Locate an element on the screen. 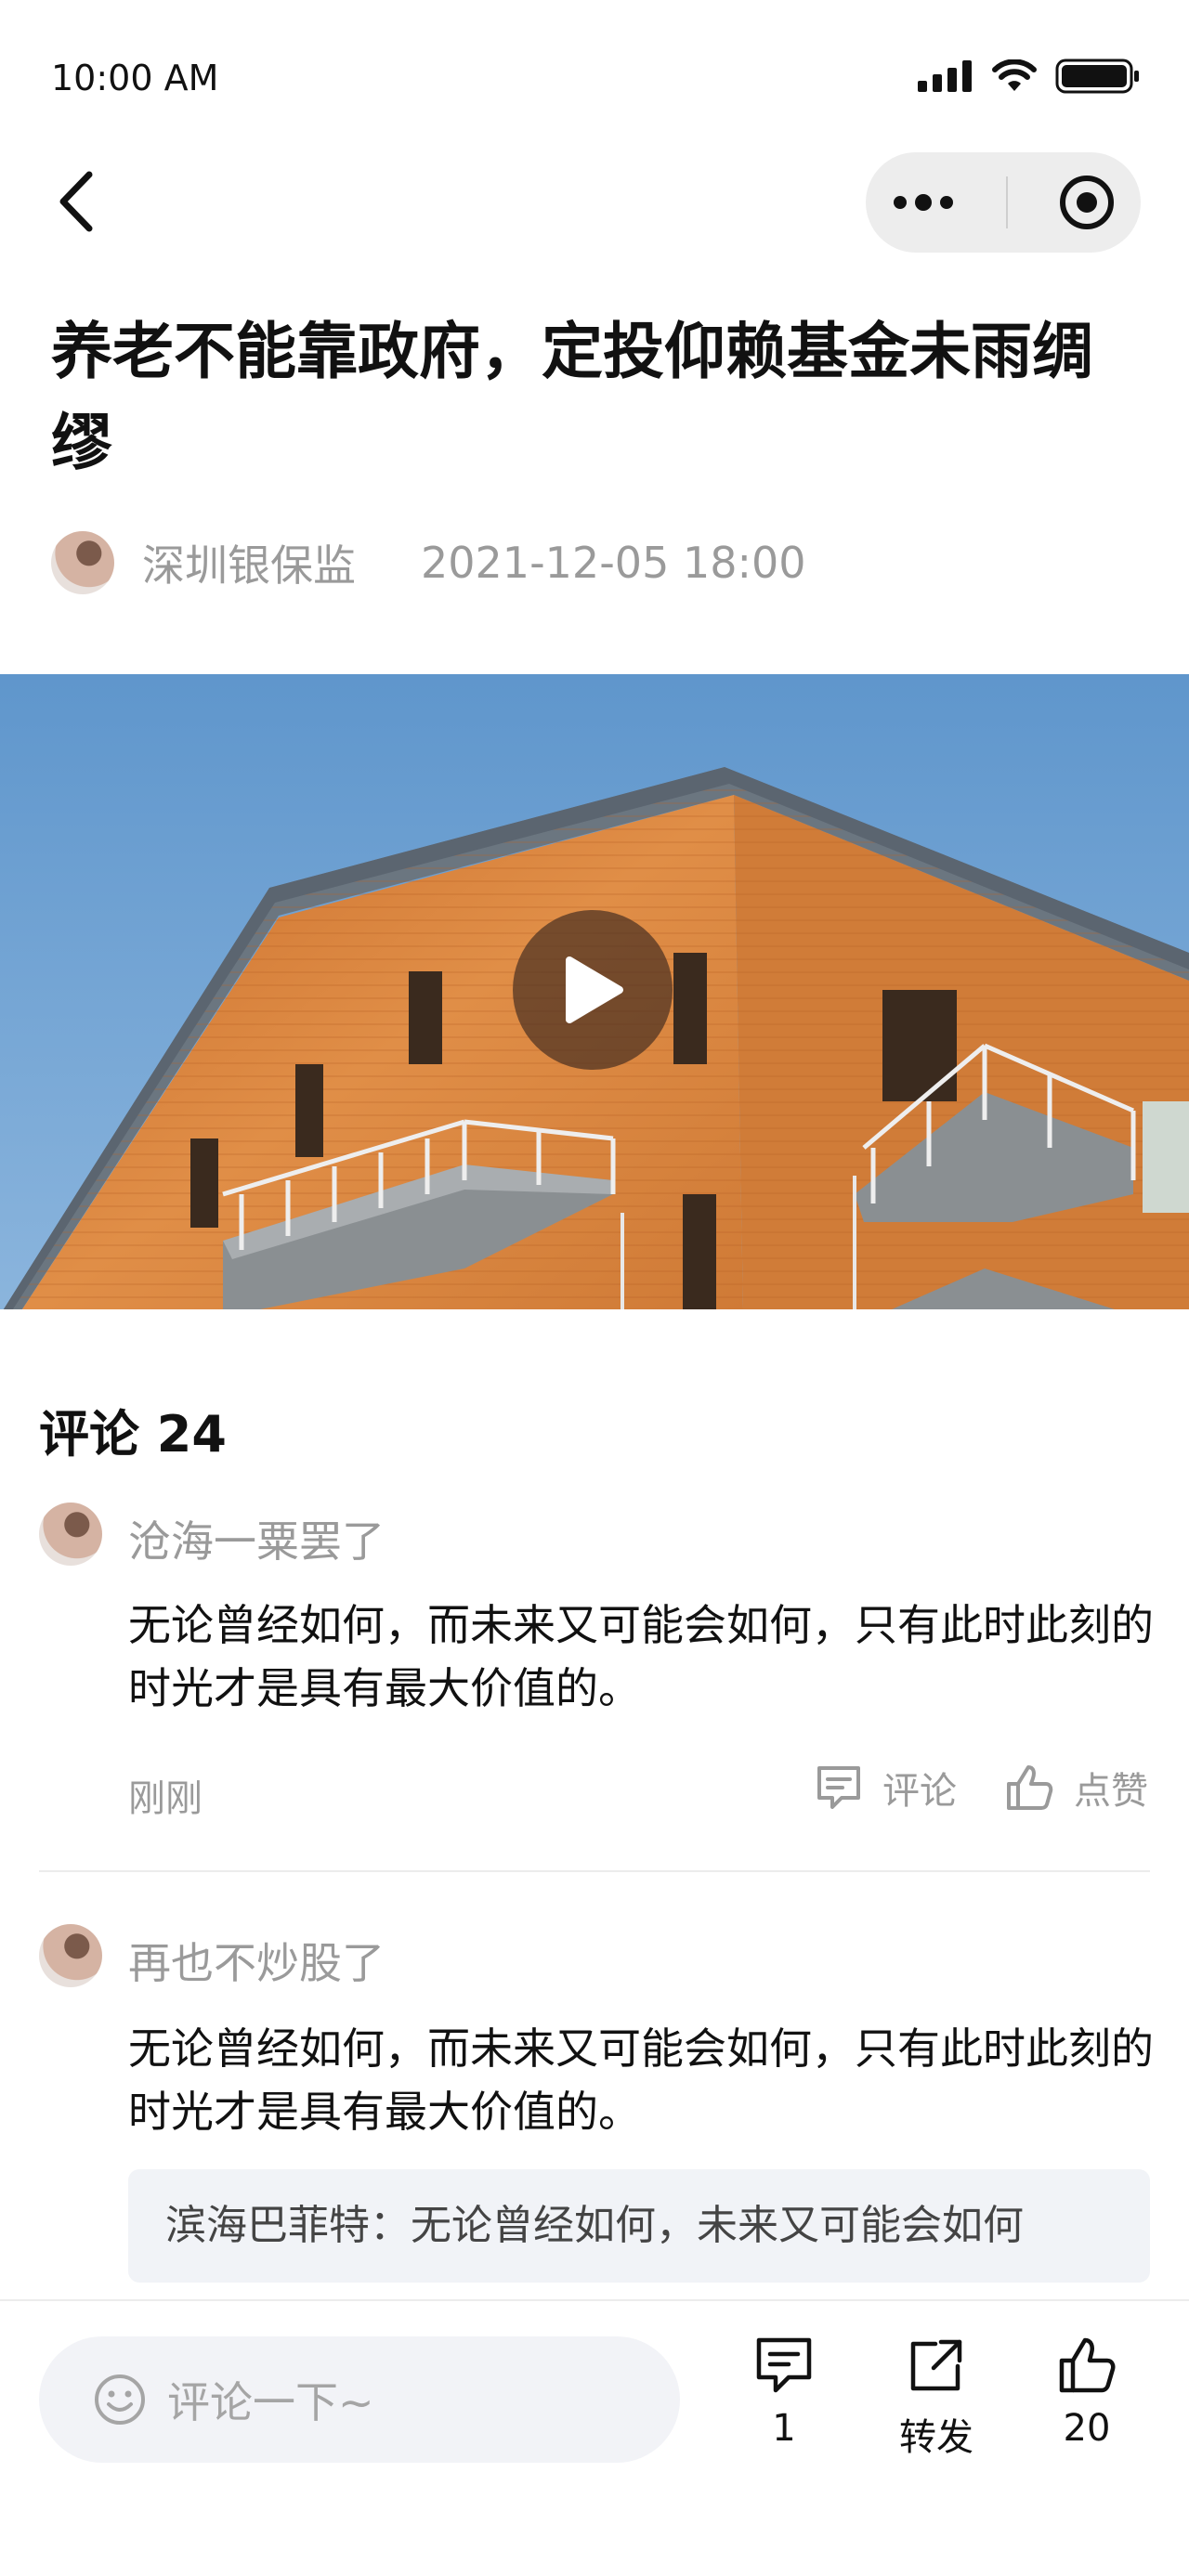  comments-heading: 评论 24 is located at coordinates (133, 1434).